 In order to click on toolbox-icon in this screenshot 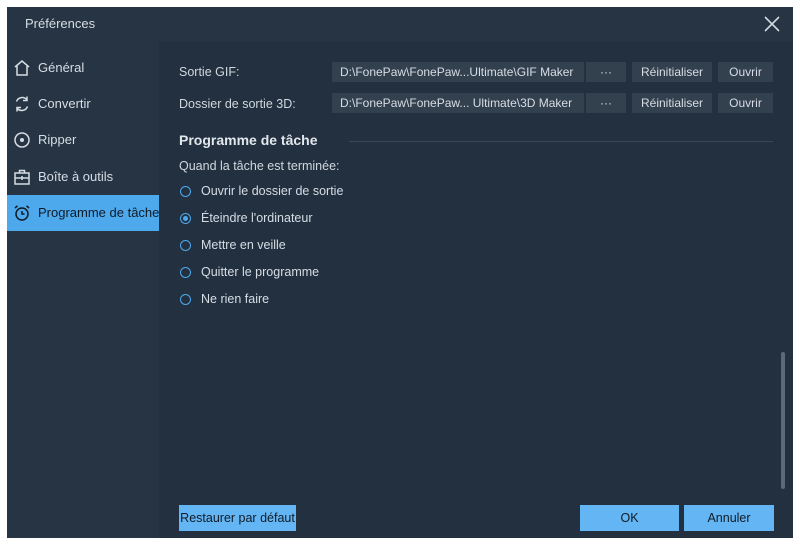, I will do `click(22, 177)`.